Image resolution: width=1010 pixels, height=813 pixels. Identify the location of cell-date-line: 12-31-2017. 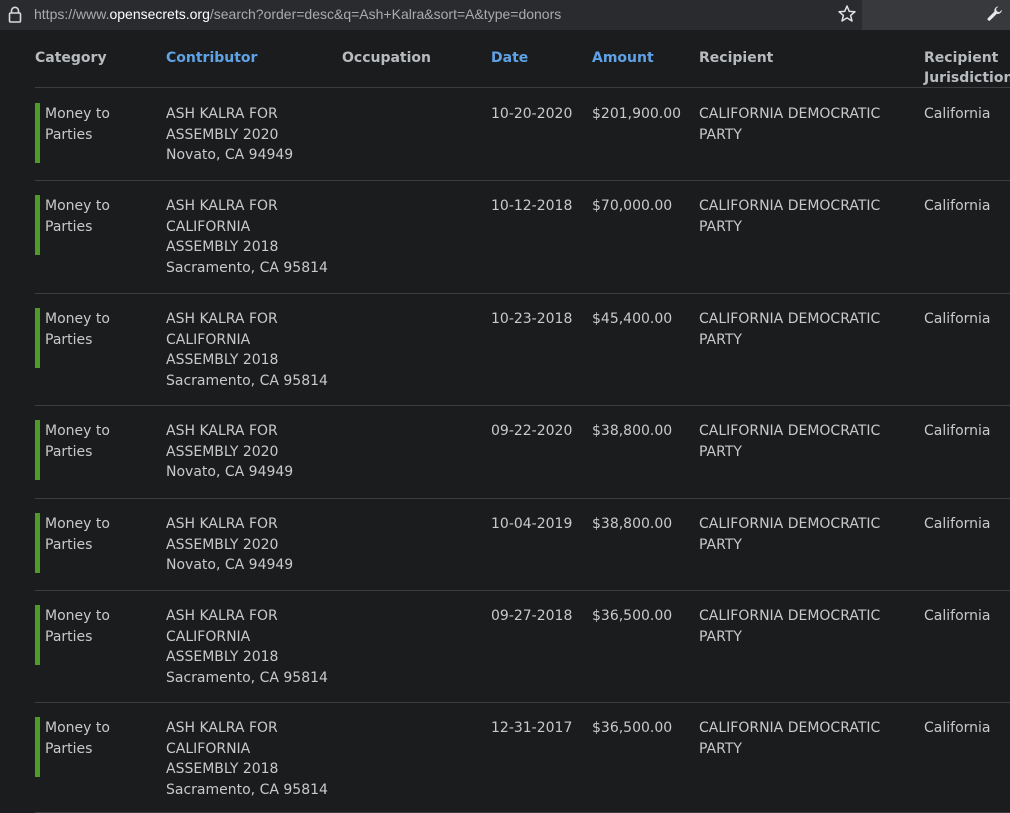
(532, 728).